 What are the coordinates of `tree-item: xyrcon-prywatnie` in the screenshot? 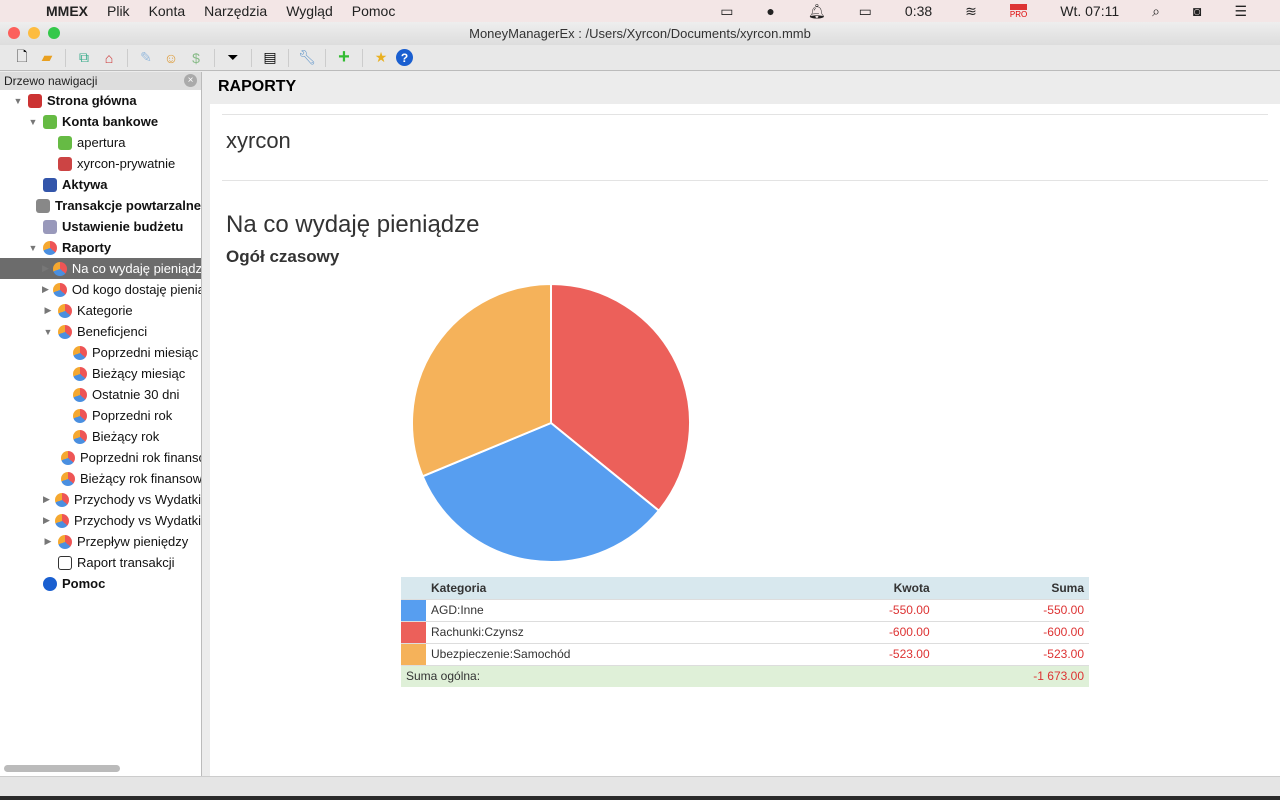 It's located at (100, 163).